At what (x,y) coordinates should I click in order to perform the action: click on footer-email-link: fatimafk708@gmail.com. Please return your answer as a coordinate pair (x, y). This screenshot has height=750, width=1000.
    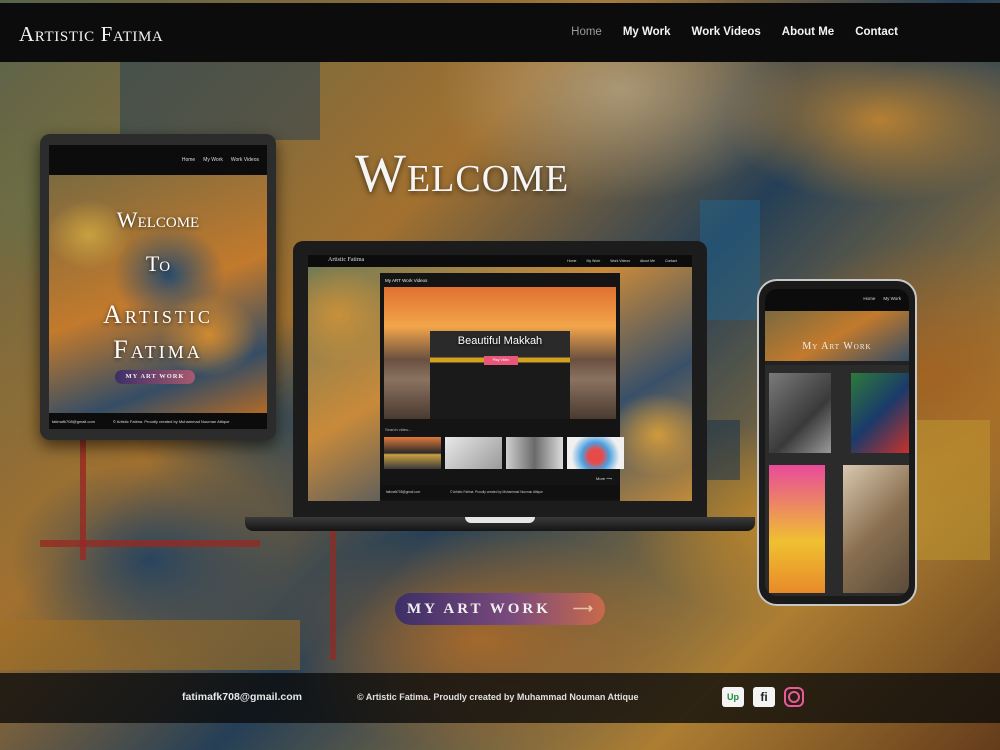
    Looking at the image, I should click on (242, 697).